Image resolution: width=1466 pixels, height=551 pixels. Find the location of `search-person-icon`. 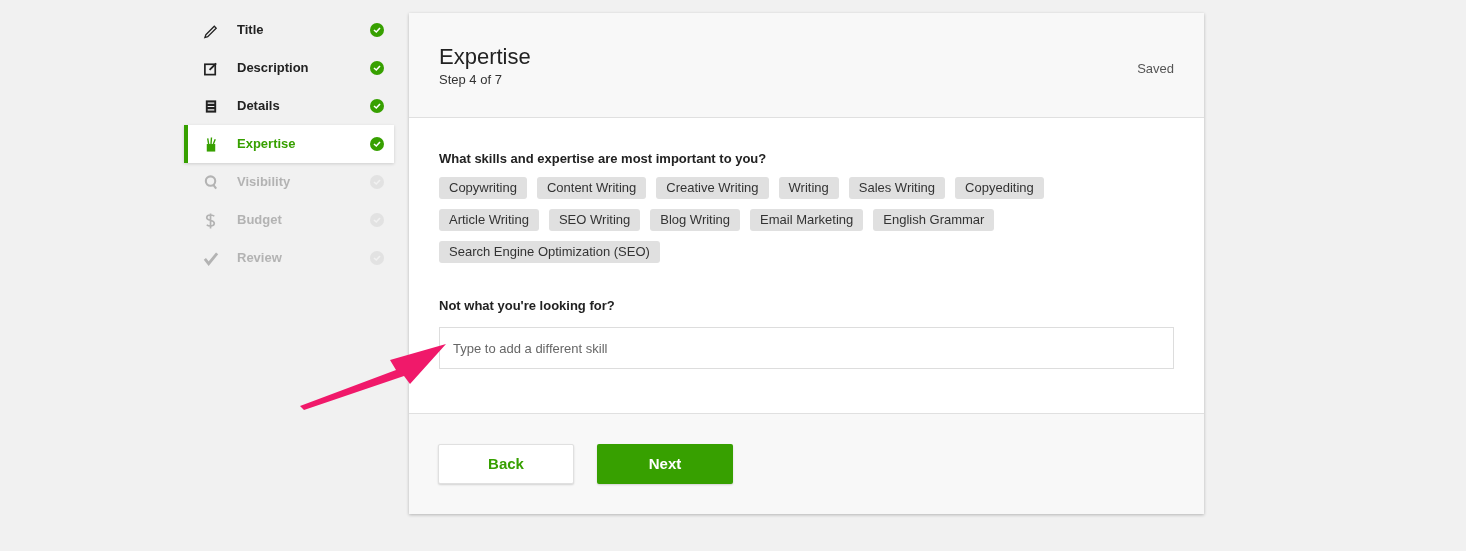

search-person-icon is located at coordinates (211, 182).